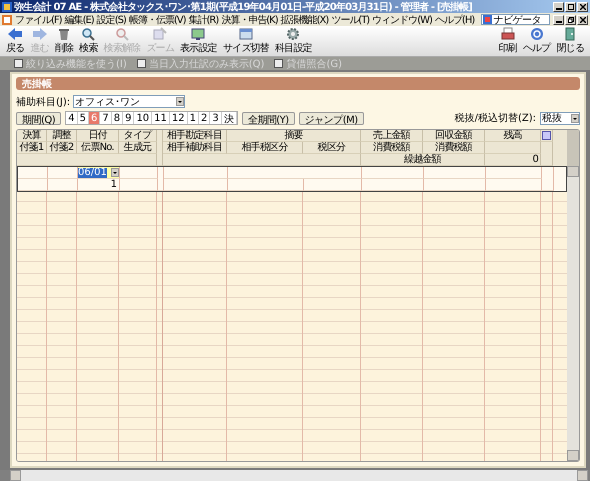 Image resolution: width=590 pixels, height=481 pixels. Describe the element at coordinates (38, 19) in the screenshot. I see `menu-item: ファイル(F)` at that location.